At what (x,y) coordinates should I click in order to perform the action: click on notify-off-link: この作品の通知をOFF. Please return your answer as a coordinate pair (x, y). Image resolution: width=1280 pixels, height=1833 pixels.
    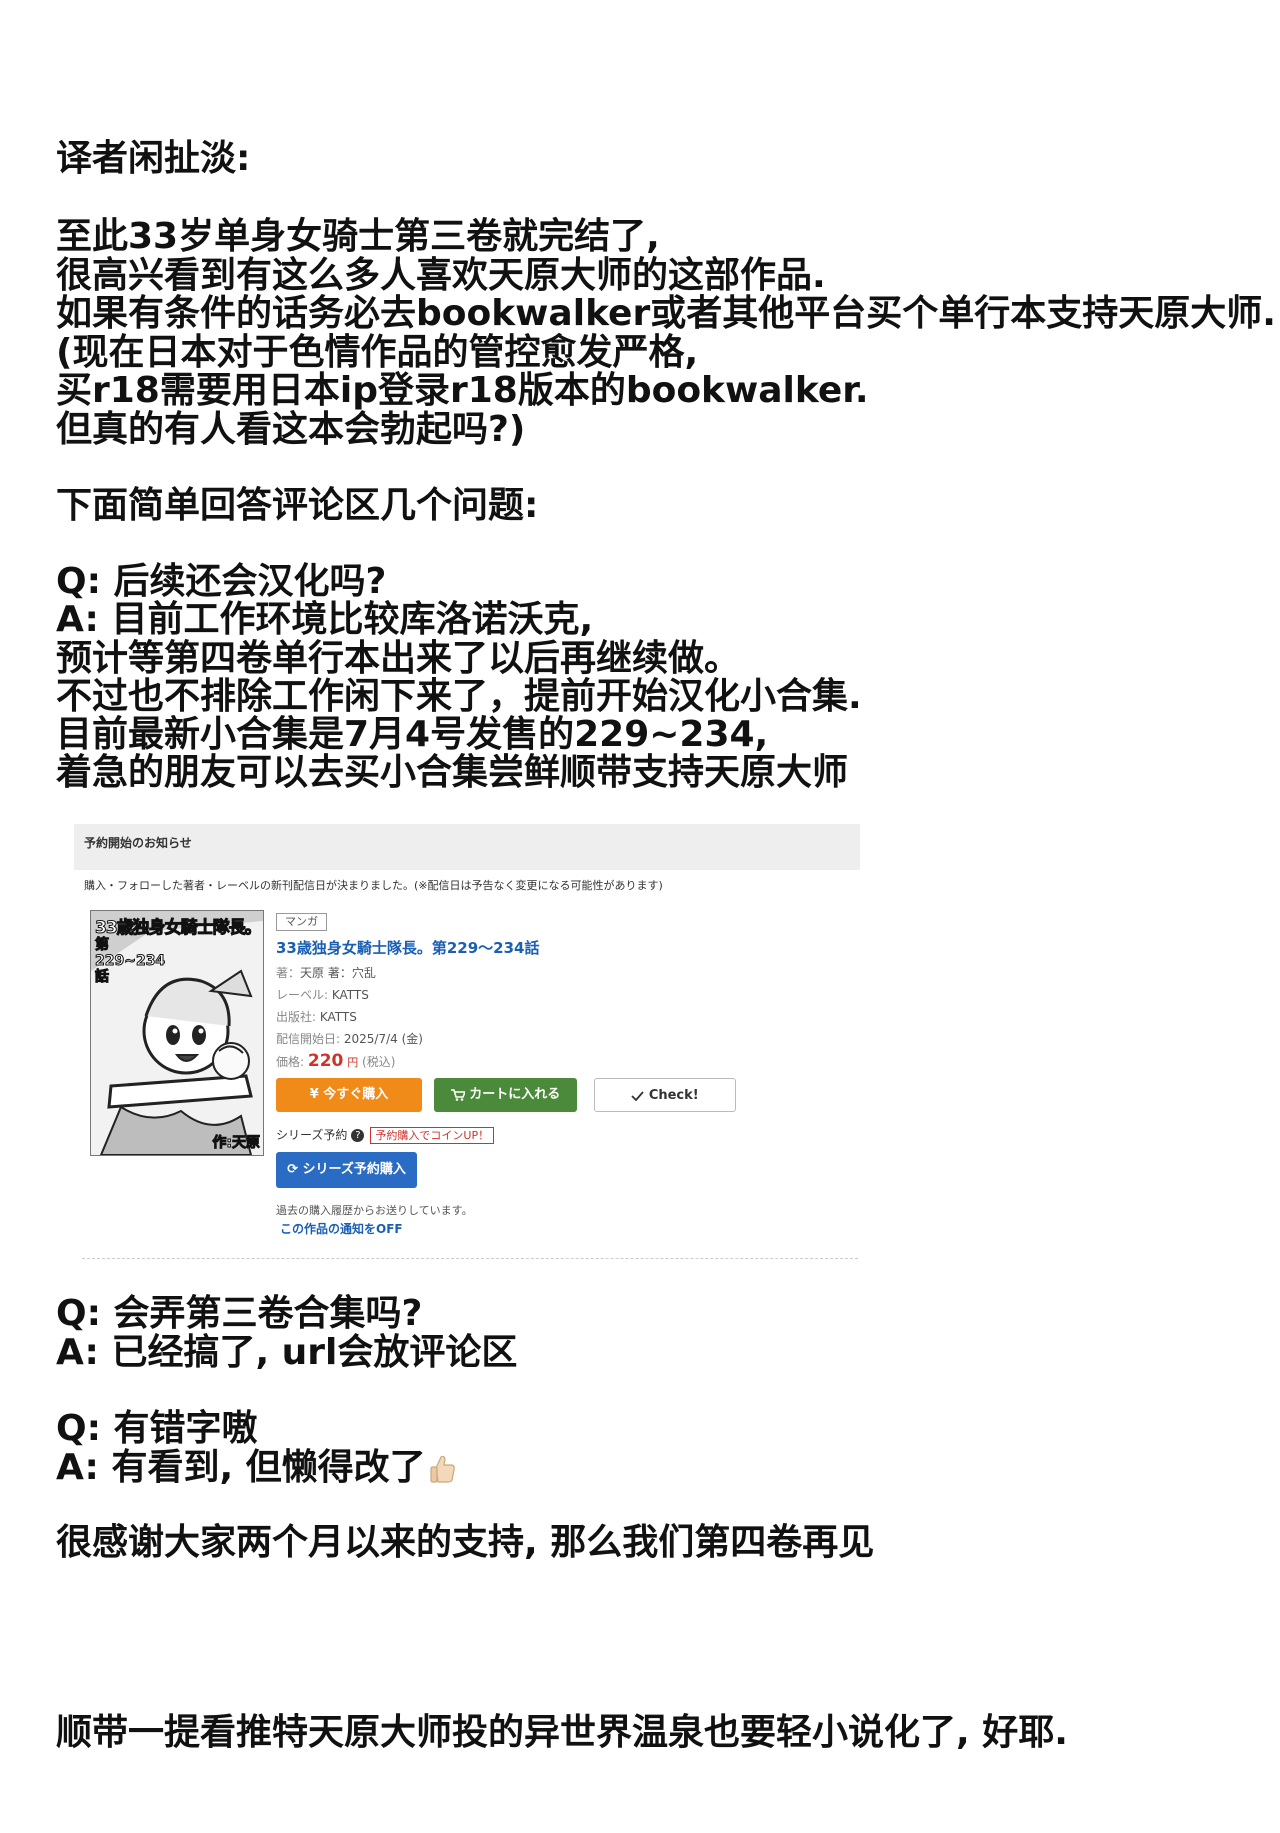
    Looking at the image, I should click on (341, 1228).